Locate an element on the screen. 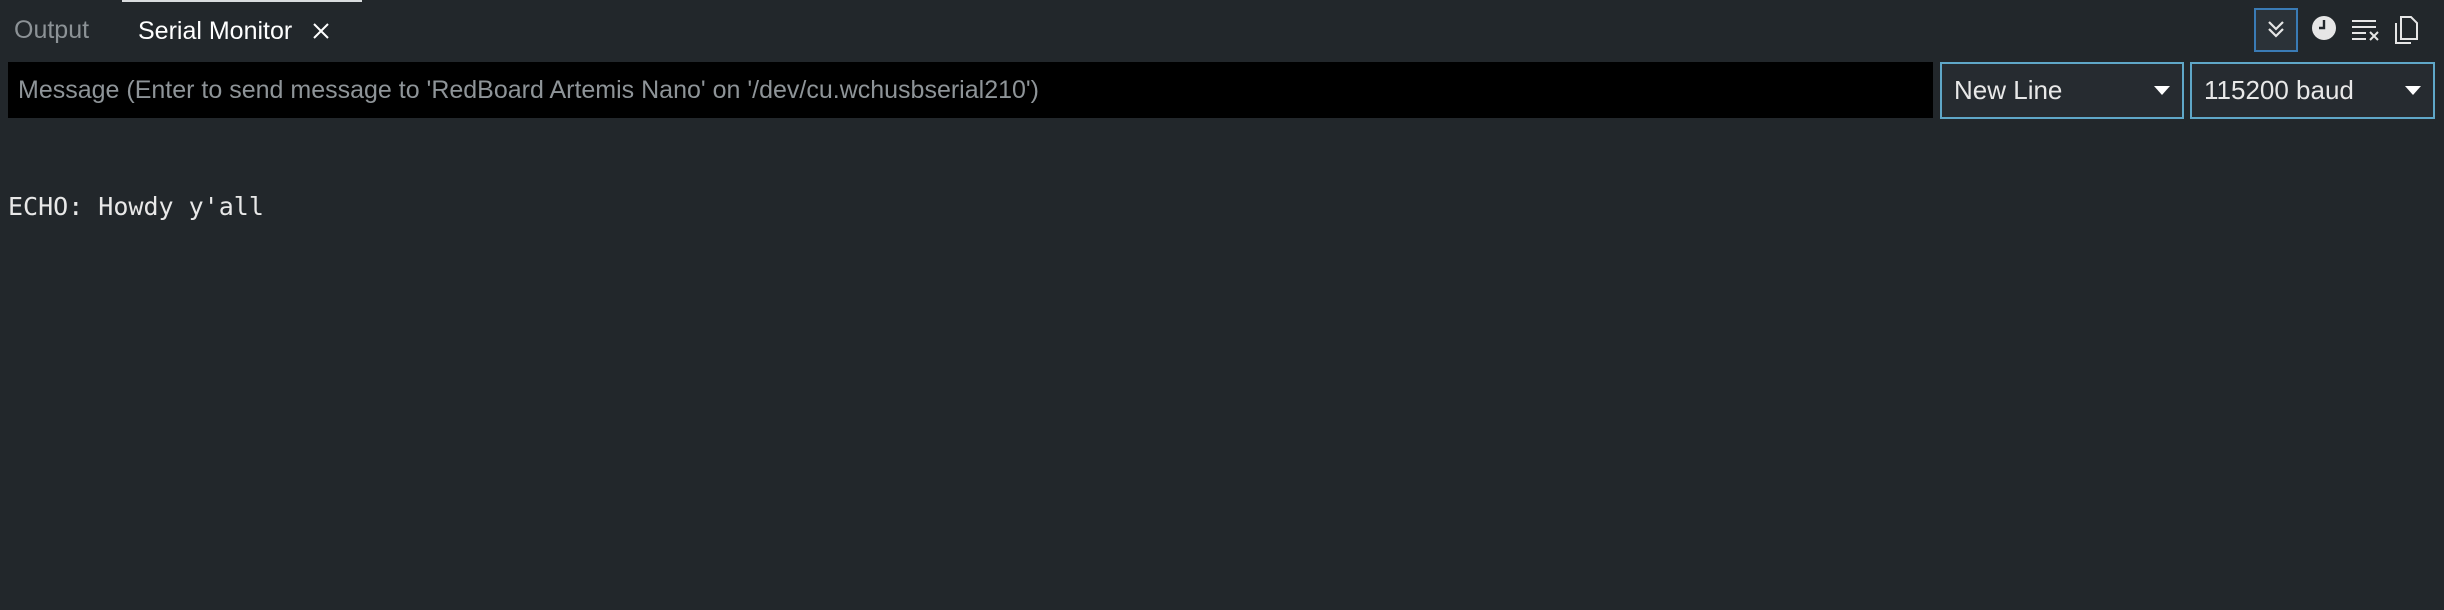 The width and height of the screenshot is (2444, 610). double-chevron-down-icon is located at coordinates (2276, 30).